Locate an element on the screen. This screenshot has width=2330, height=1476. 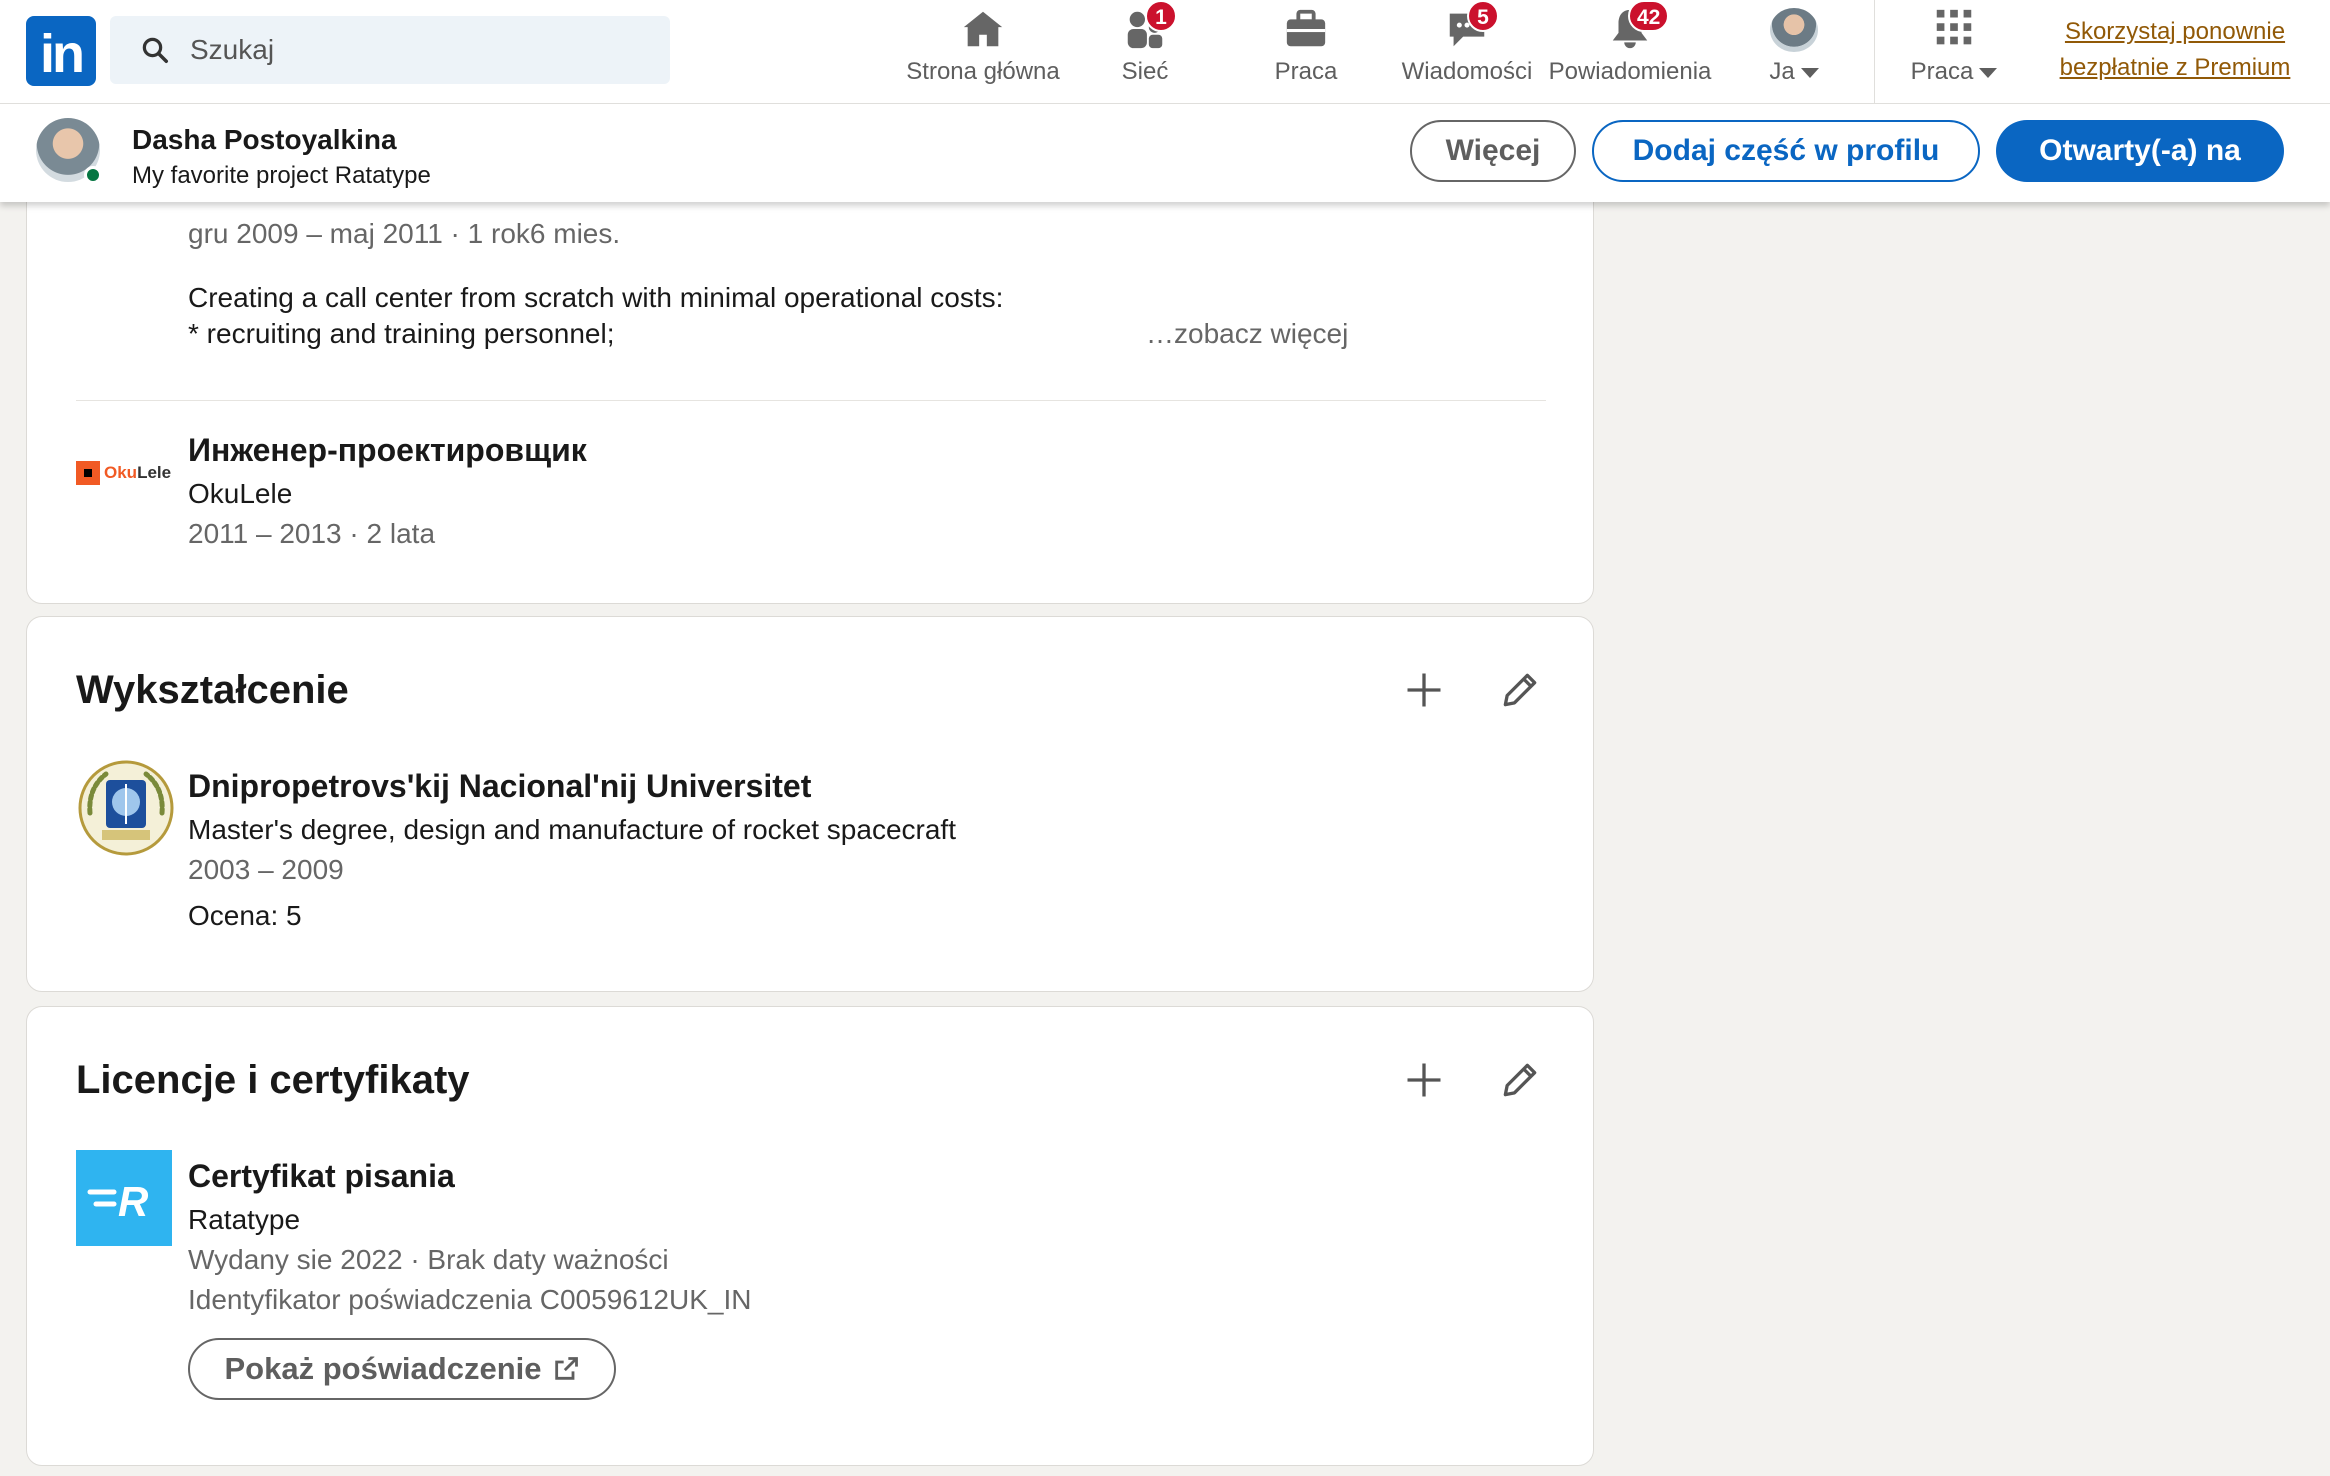
premium-line-2: bezpłatnie z Premium is located at coordinates (2175, 67).